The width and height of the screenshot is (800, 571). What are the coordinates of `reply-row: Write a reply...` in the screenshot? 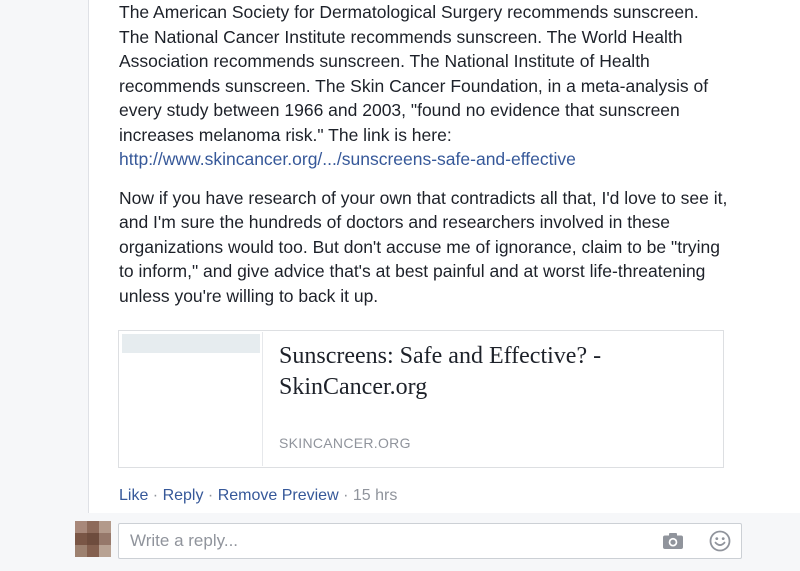 It's located at (400, 542).